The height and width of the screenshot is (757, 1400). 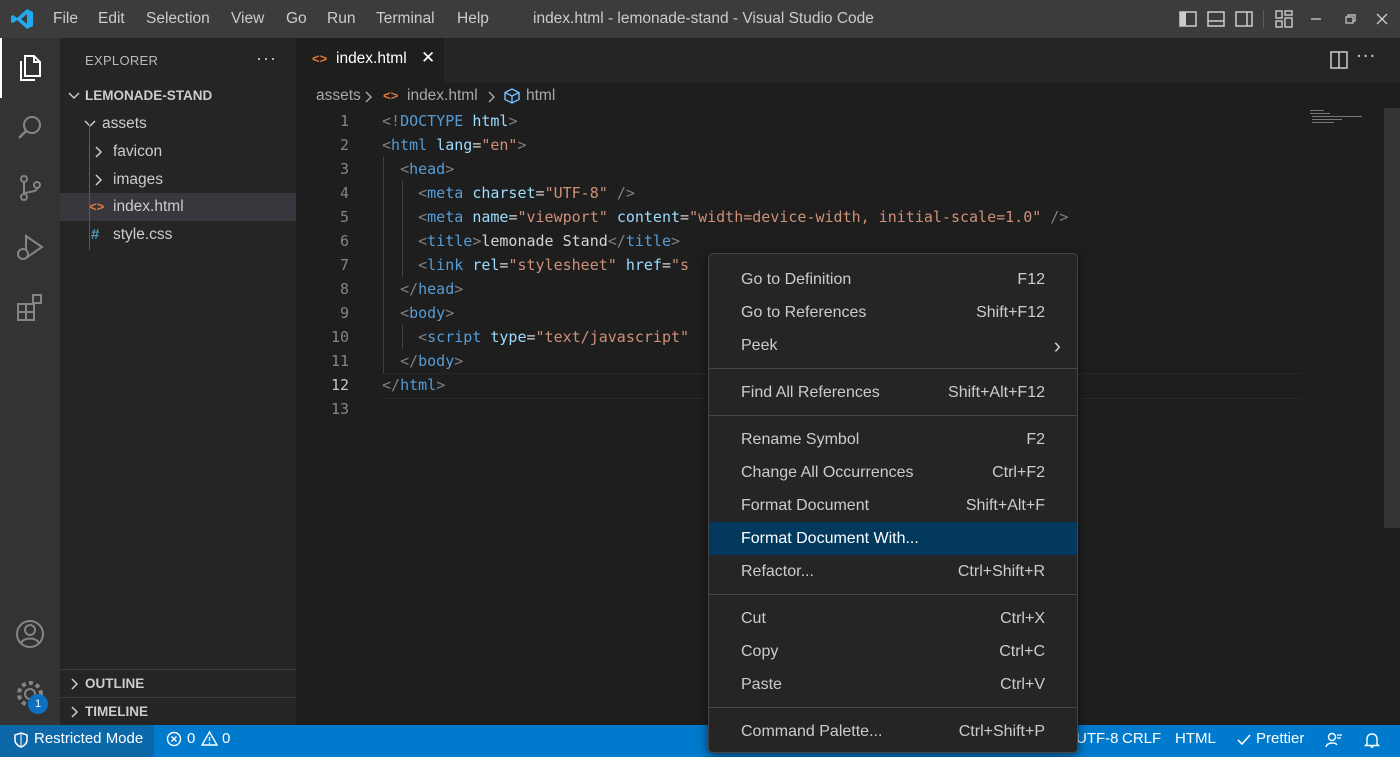 What do you see at coordinates (413, 385) in the screenshot?
I see `code-line: </html>` at bounding box center [413, 385].